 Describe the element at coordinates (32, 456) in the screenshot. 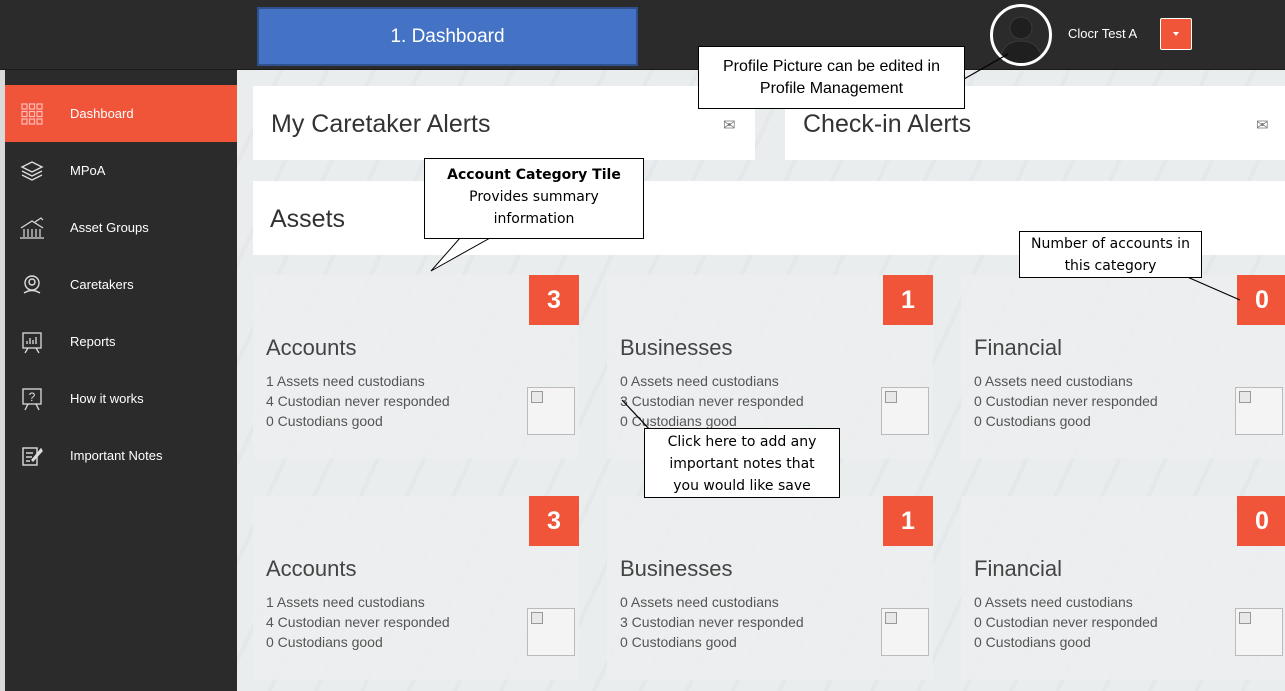

I see `important-notes-icon` at that location.